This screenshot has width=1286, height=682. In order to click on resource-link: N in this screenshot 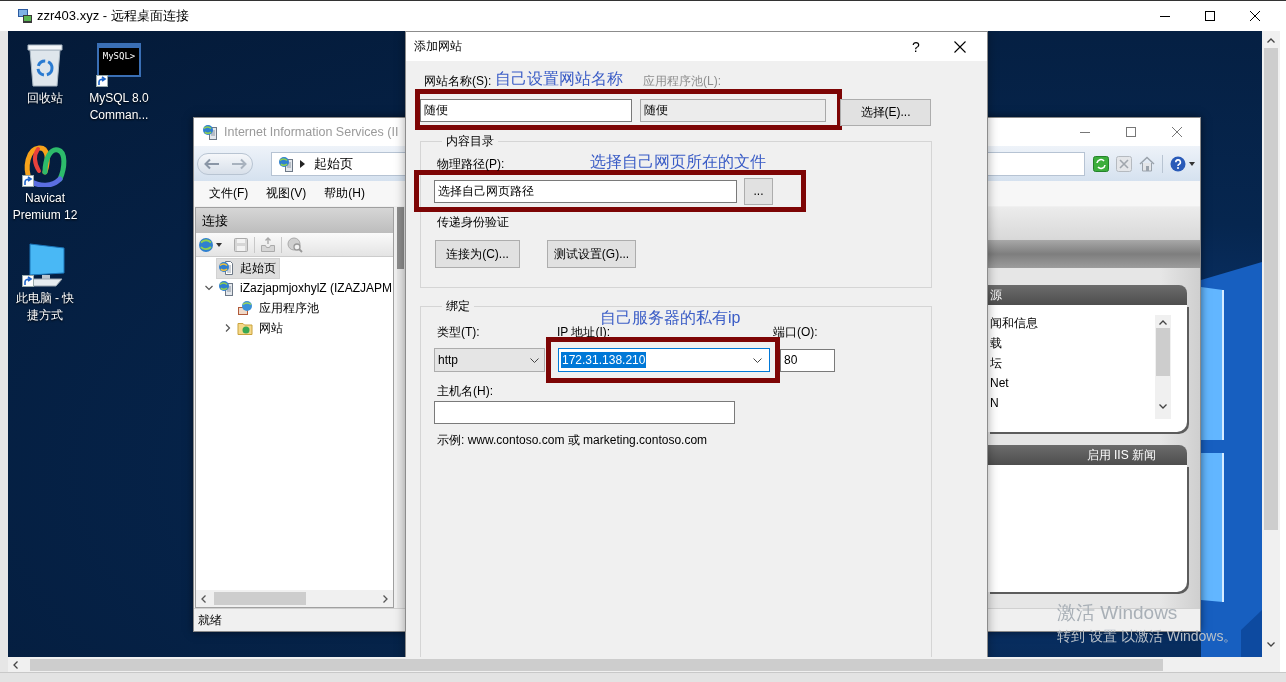, I will do `click(1014, 403)`.